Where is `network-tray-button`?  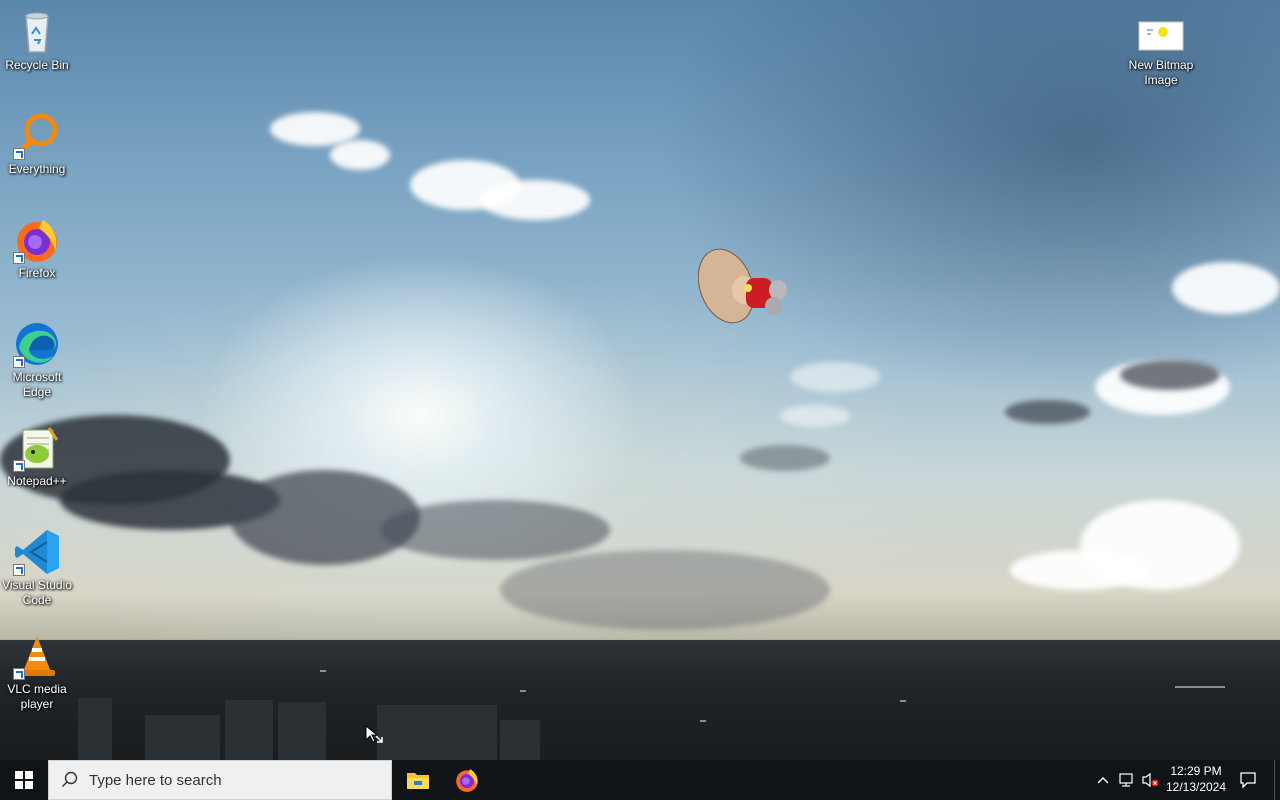 network-tray-button is located at coordinates (1127, 780).